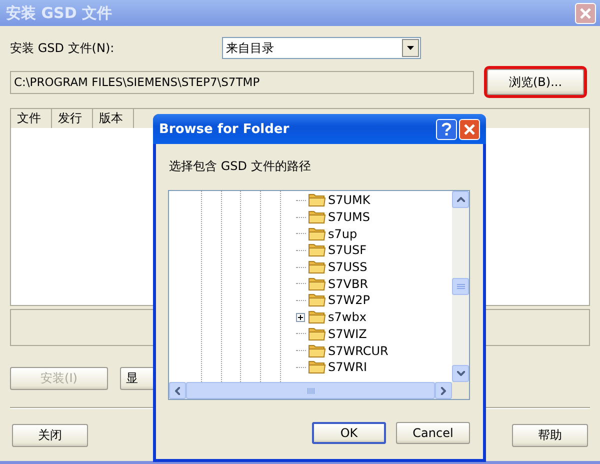 The width and height of the screenshot is (600, 464). What do you see at coordinates (410, 48) in the screenshot?
I see `caret-icon` at bounding box center [410, 48].